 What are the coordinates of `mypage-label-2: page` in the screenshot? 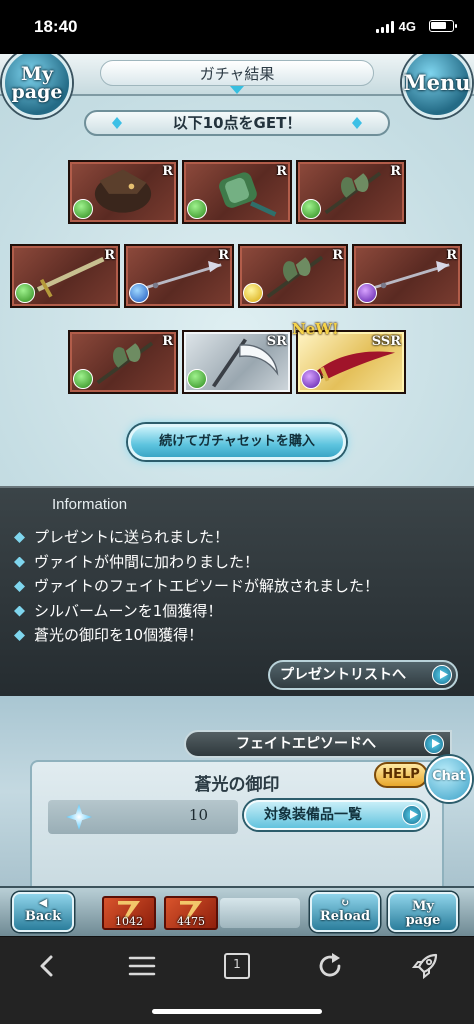 It's located at (37, 92).